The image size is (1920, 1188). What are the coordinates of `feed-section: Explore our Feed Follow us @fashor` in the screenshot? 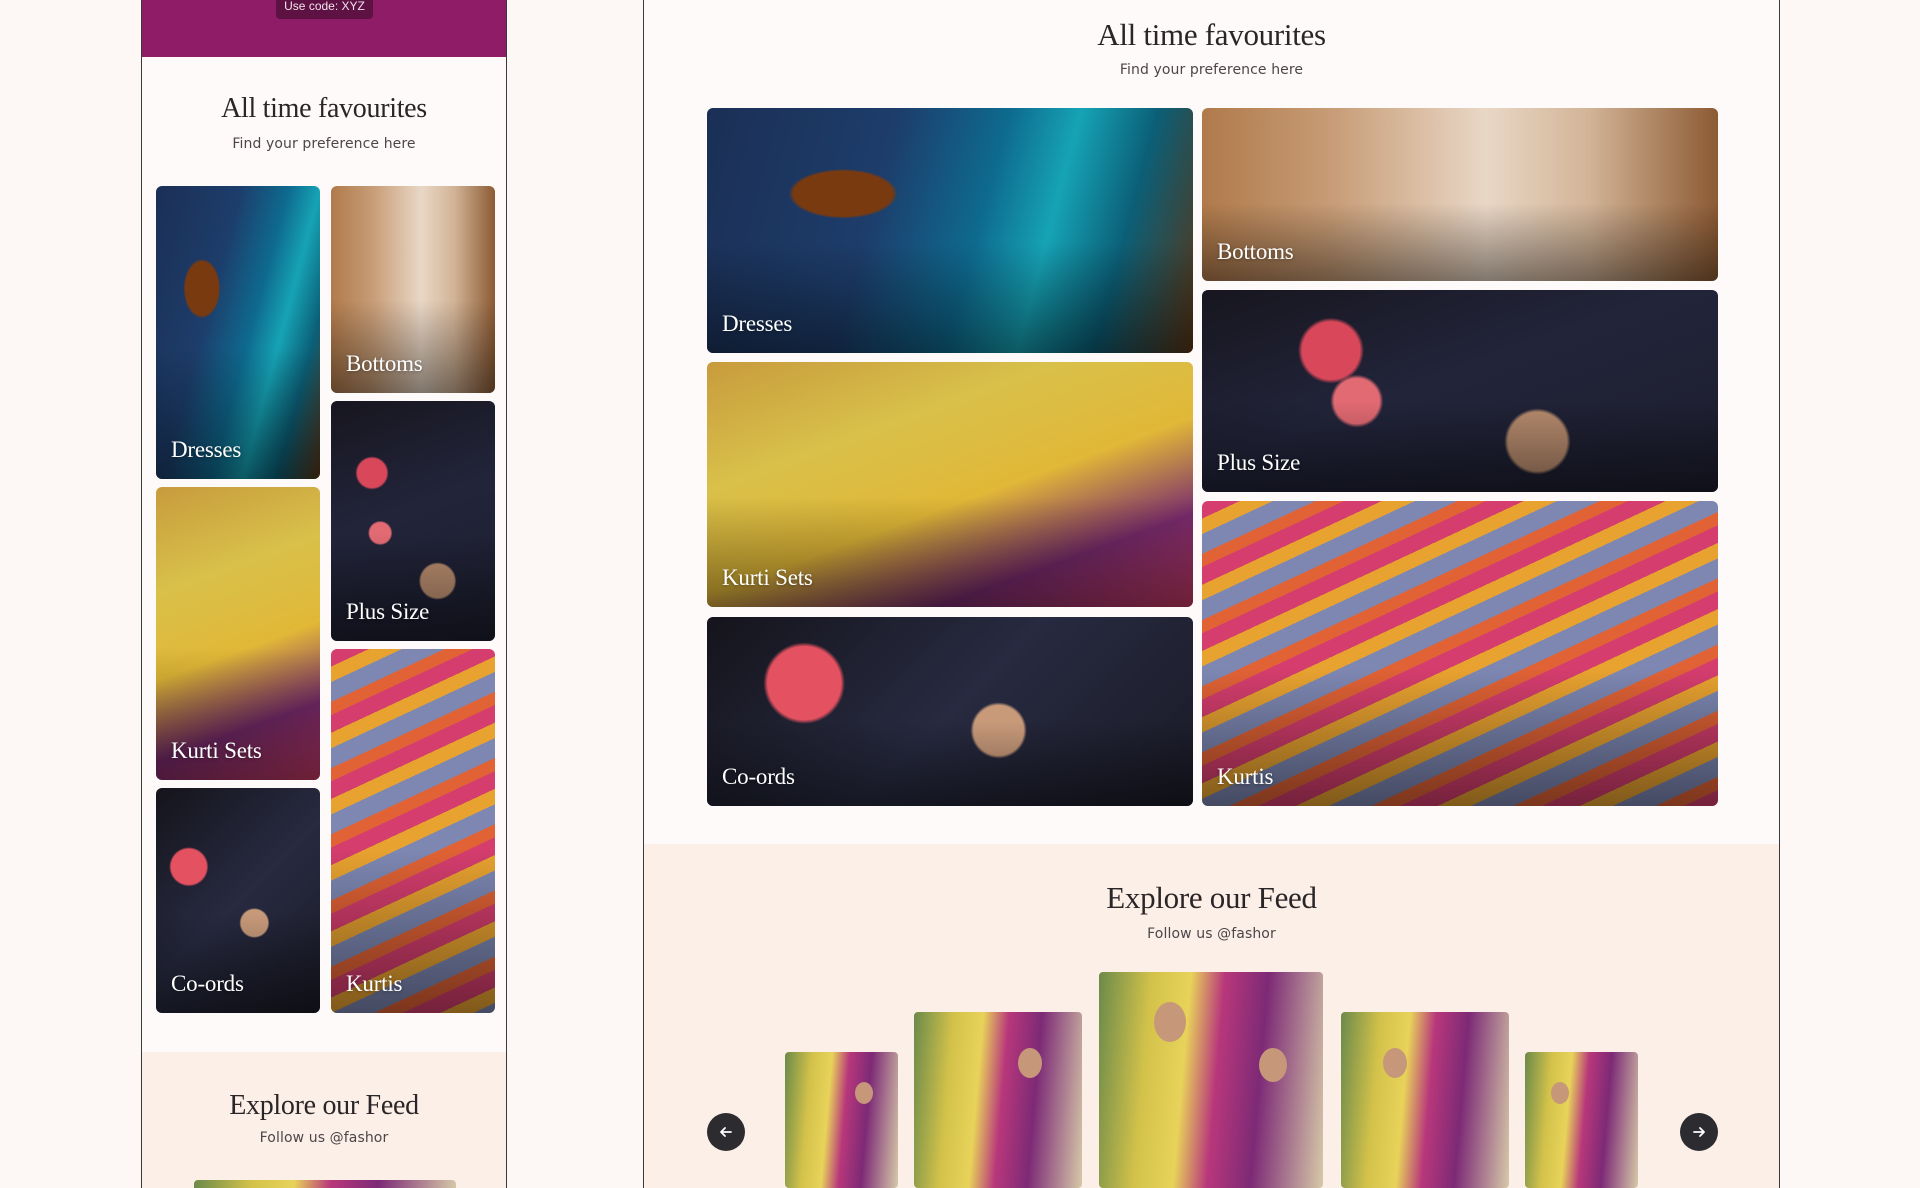 It's located at (324, 1120).